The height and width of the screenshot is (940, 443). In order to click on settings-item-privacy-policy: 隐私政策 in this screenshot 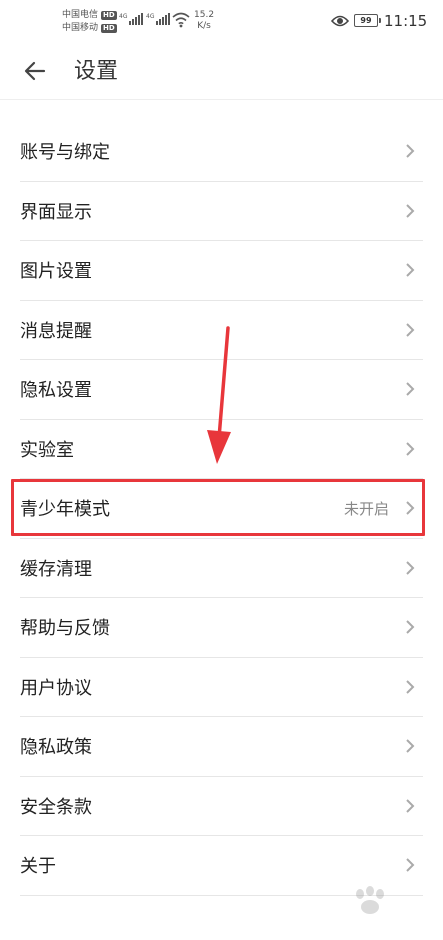, I will do `click(221, 747)`.